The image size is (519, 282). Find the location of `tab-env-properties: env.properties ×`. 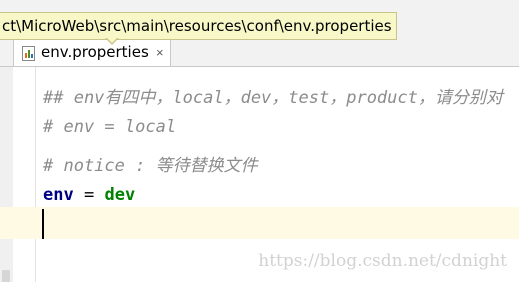

tab-env-properties: env.properties × is located at coordinates (92, 52).